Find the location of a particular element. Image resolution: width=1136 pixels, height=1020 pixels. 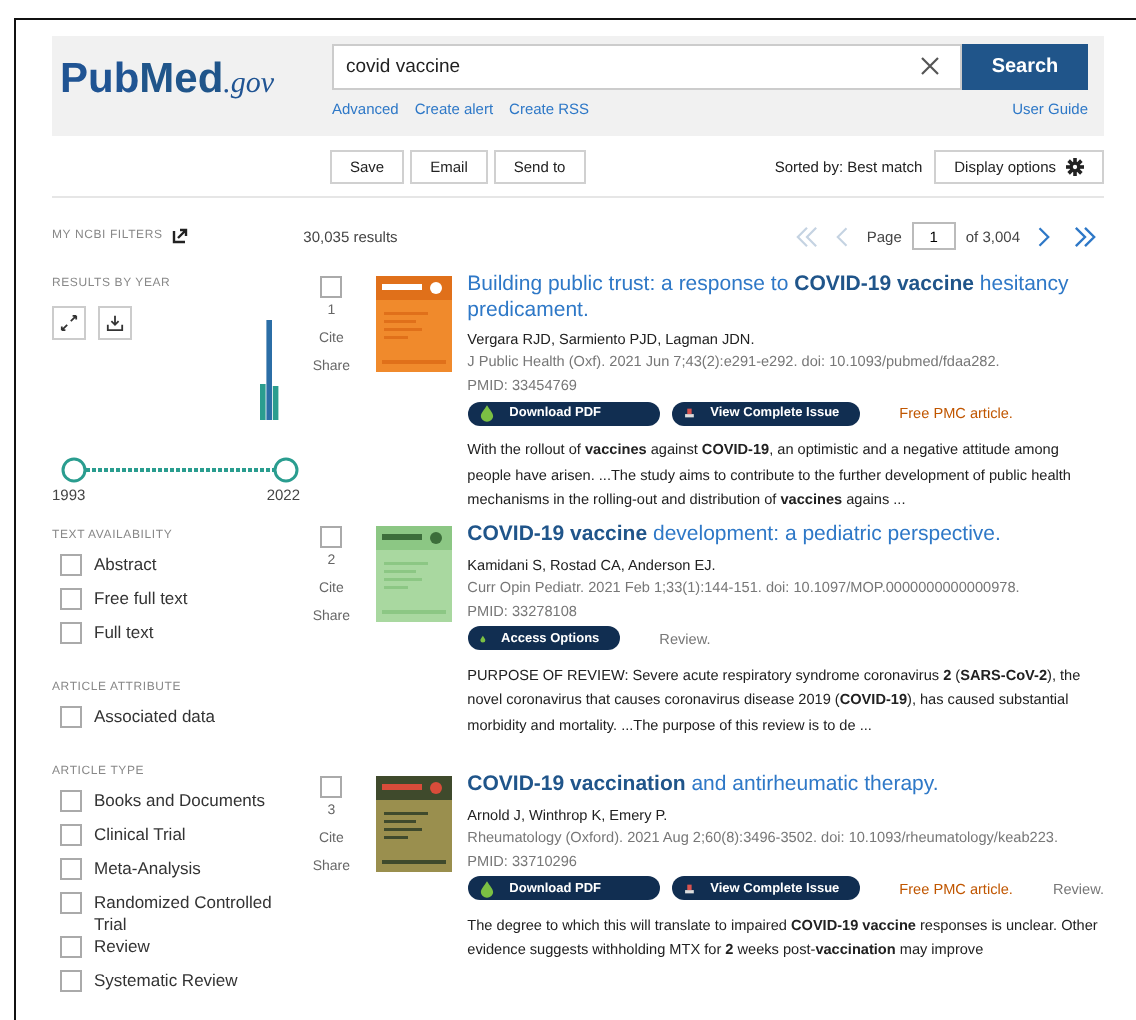

last-page-icon is located at coordinates (1085, 236).